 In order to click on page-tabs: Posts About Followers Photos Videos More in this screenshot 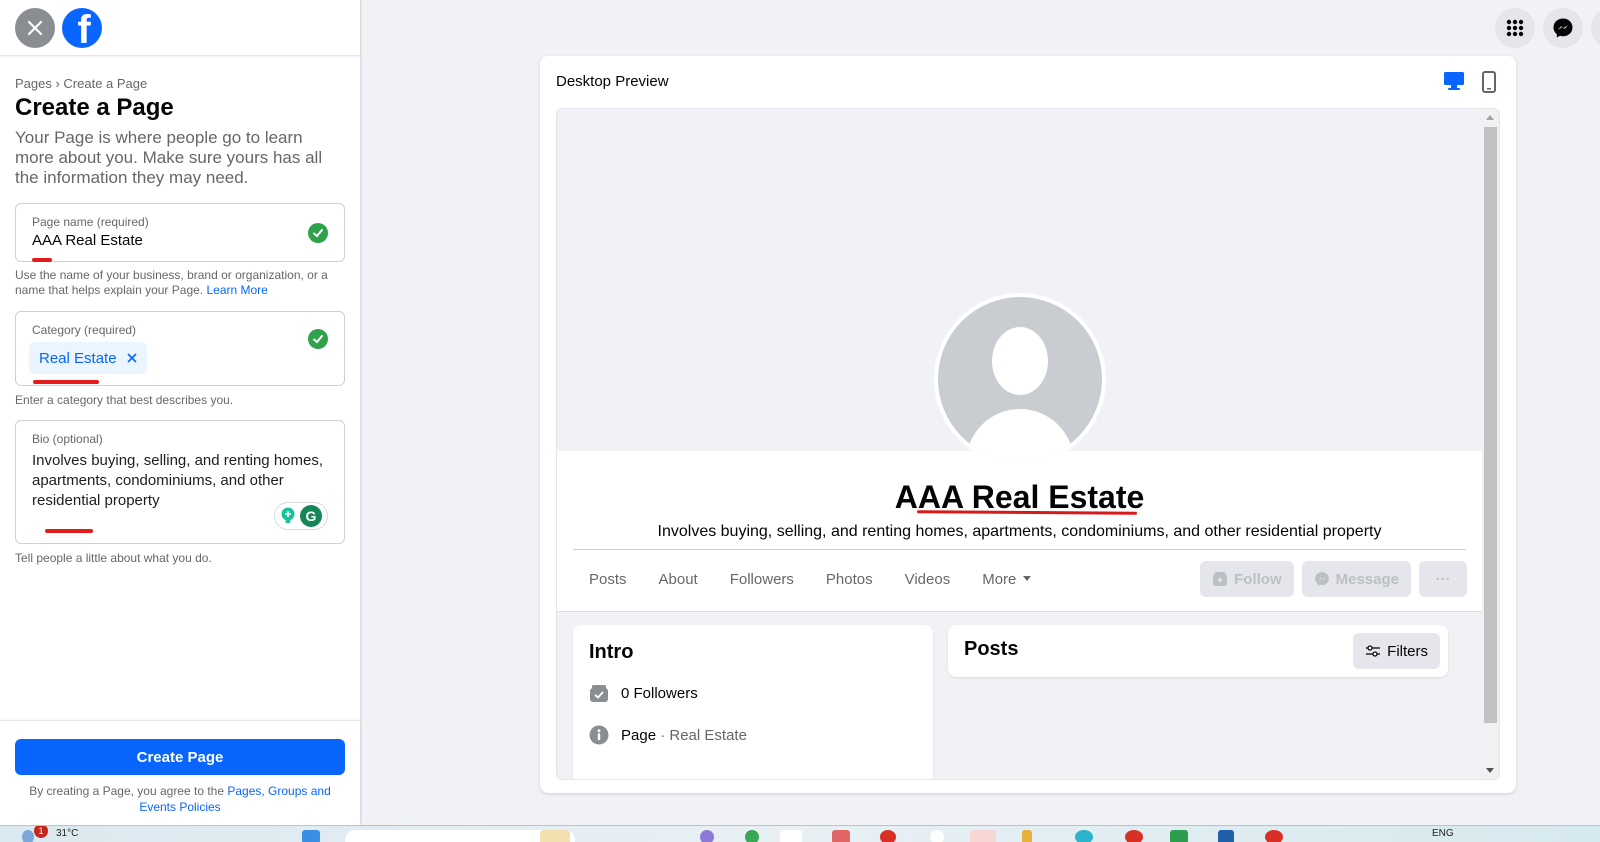, I will do `click(810, 579)`.